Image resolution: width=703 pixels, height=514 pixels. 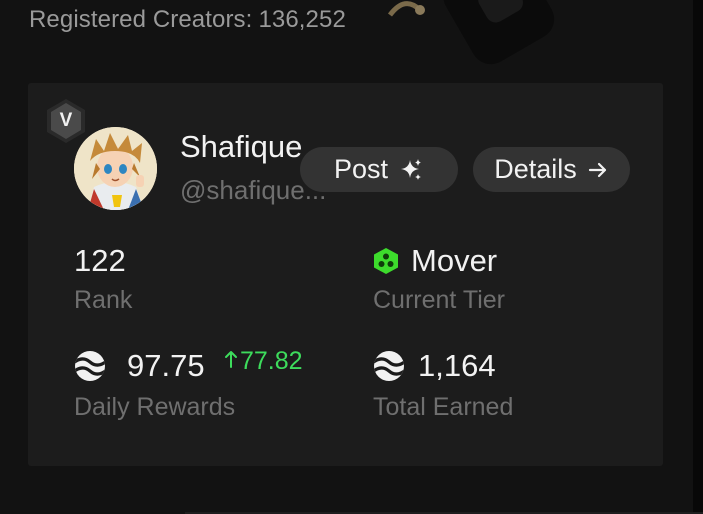 I want to click on registered-creators-count: Registered Creators: 136,252, so click(x=187, y=20).